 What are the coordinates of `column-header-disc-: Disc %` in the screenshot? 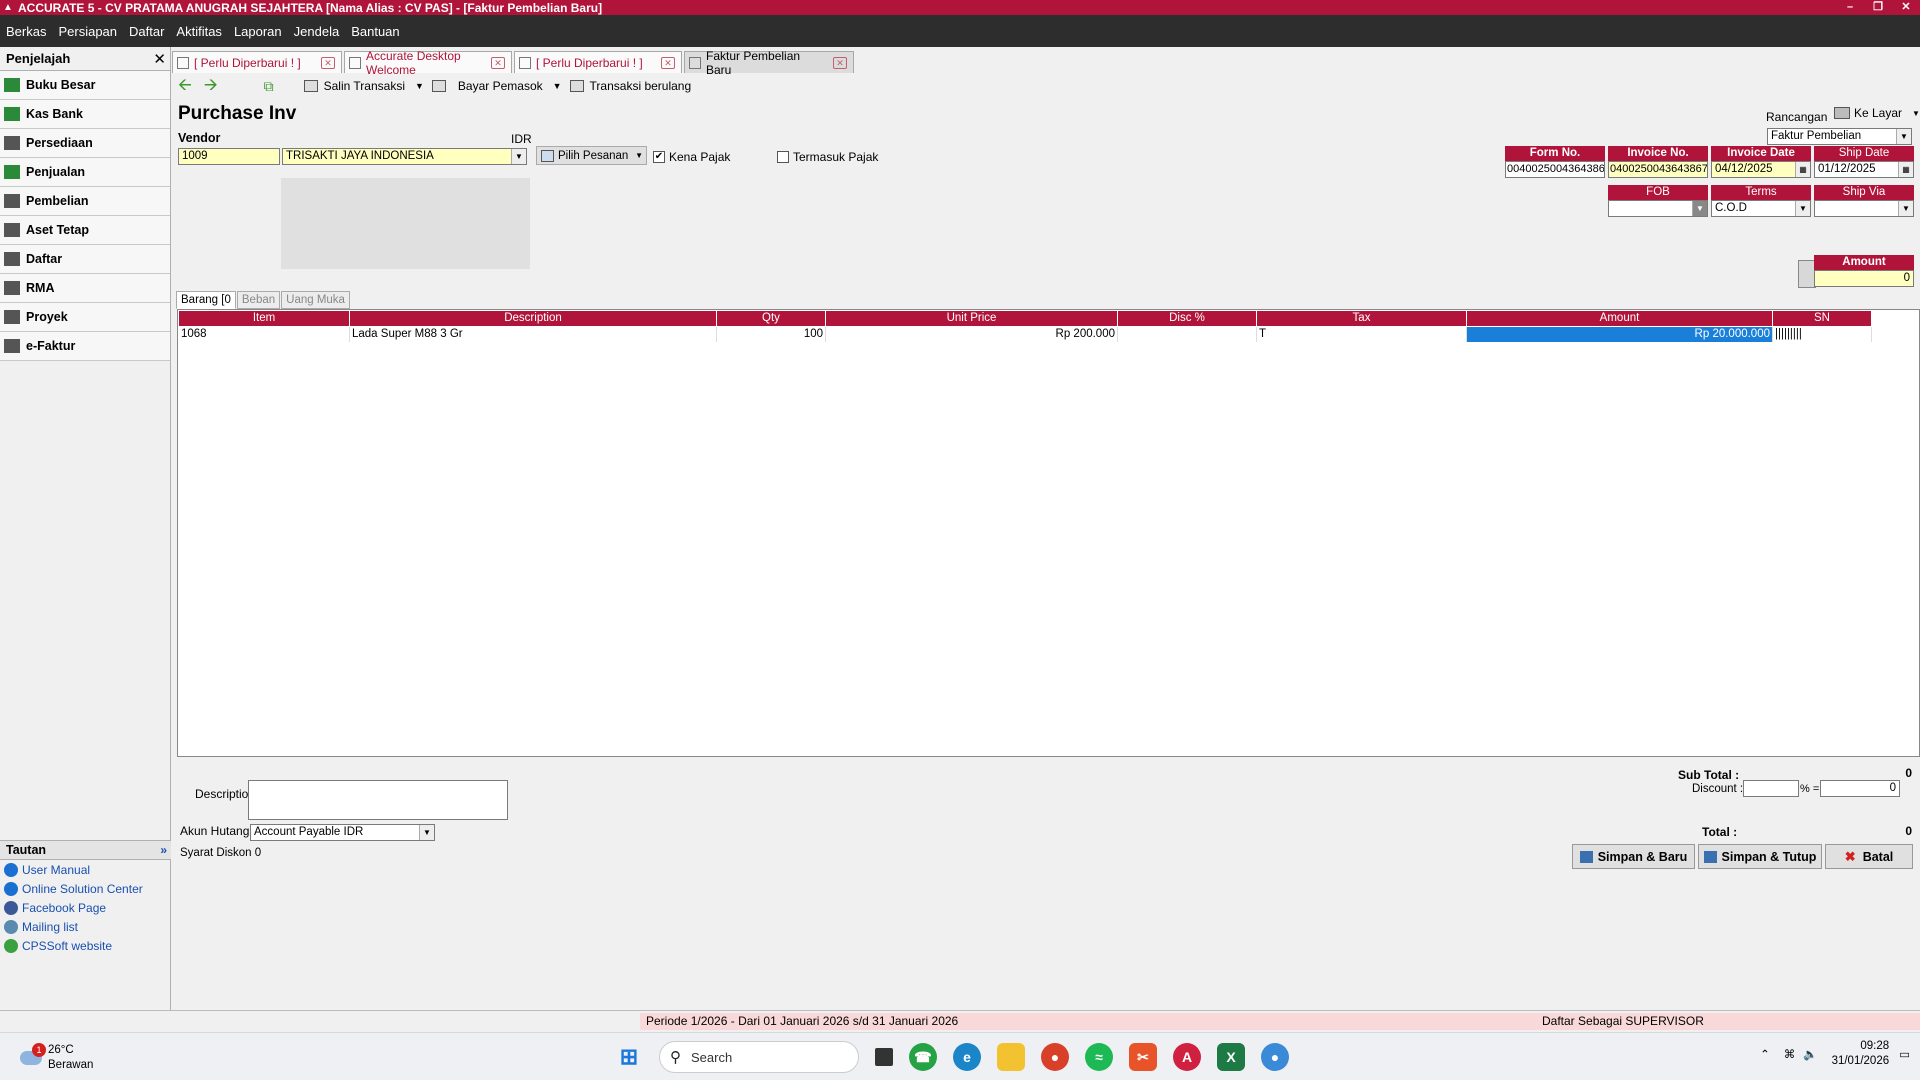 It's located at (1187, 318).